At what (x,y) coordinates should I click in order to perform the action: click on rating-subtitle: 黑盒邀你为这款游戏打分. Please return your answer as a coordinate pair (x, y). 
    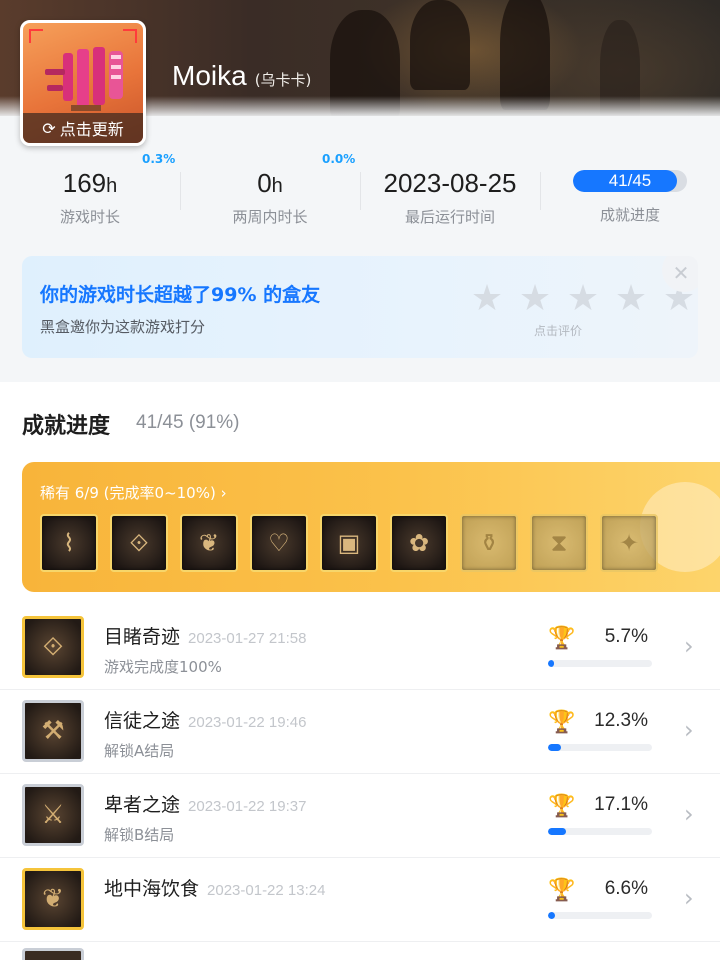
    Looking at the image, I should click on (123, 327).